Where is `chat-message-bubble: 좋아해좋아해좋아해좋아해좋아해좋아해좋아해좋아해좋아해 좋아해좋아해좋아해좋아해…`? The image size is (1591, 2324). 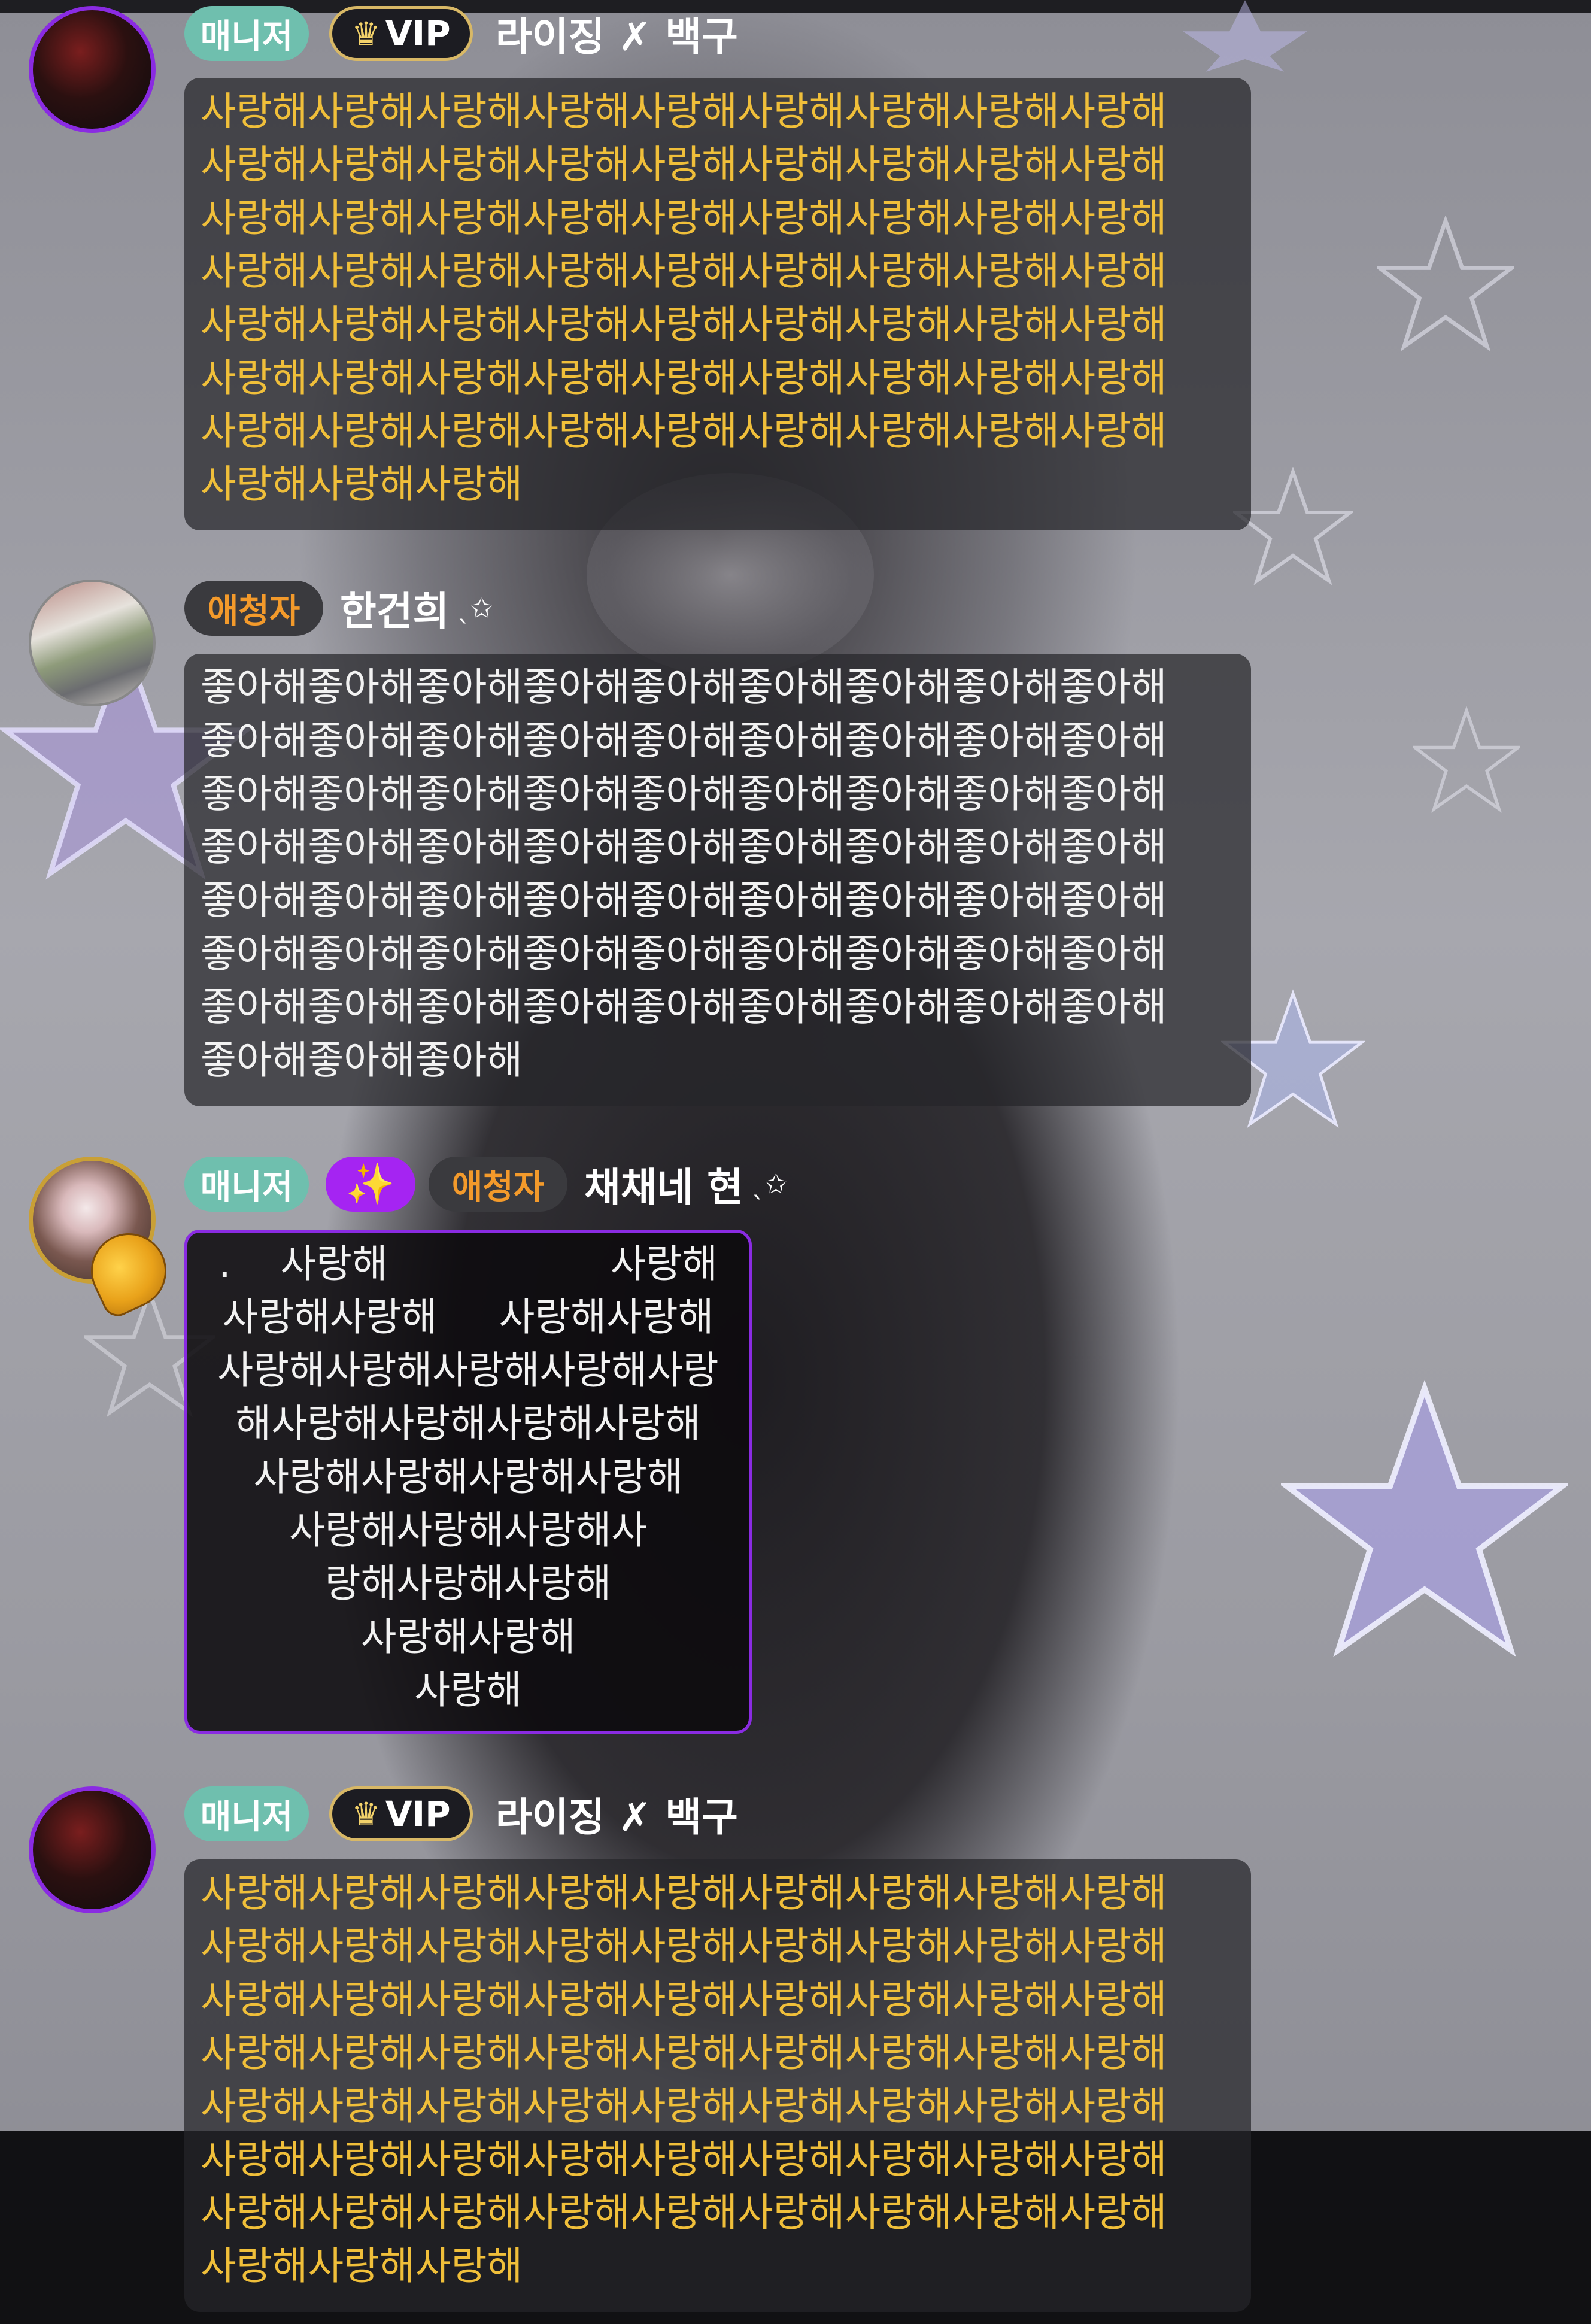
chat-message-bubble: 좋아해좋아해좋아해좋아해좋아해좋아해좋아해좋아해좋아해 좋아해좋아해좋아해좋아해… is located at coordinates (717, 880).